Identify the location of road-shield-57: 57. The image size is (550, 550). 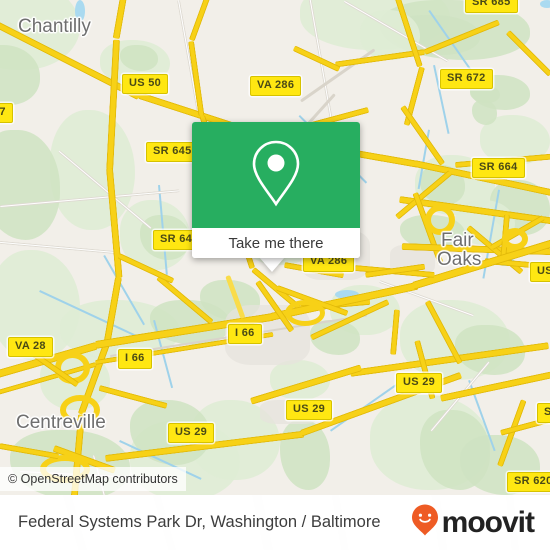
(6, 113).